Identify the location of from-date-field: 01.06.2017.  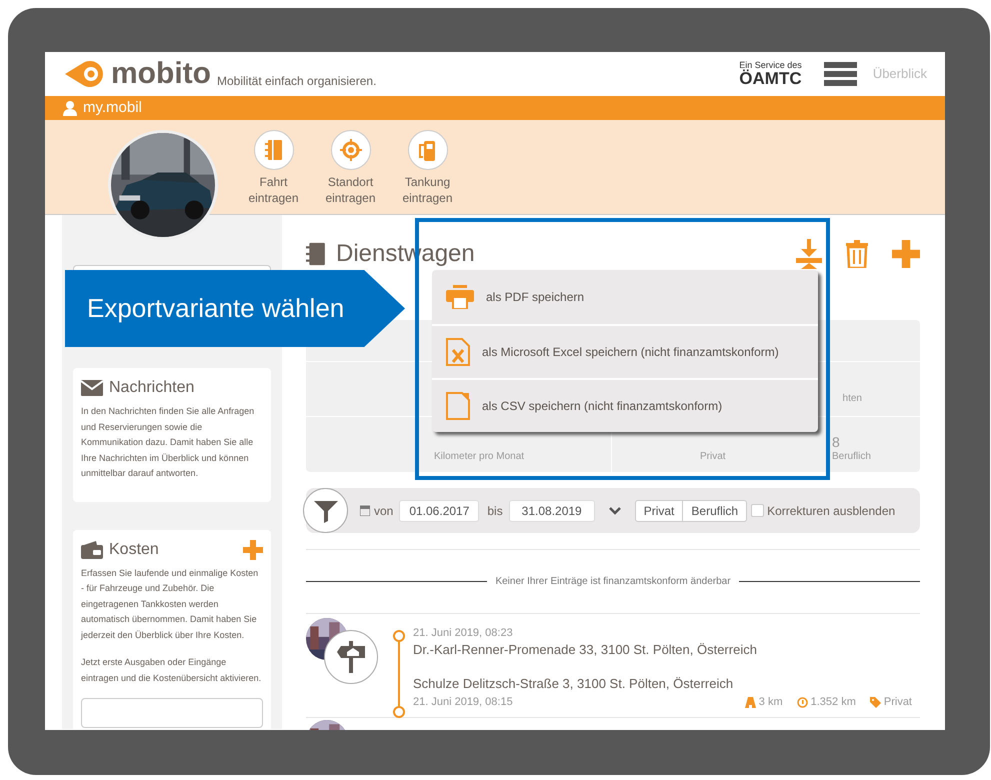
(439, 511).